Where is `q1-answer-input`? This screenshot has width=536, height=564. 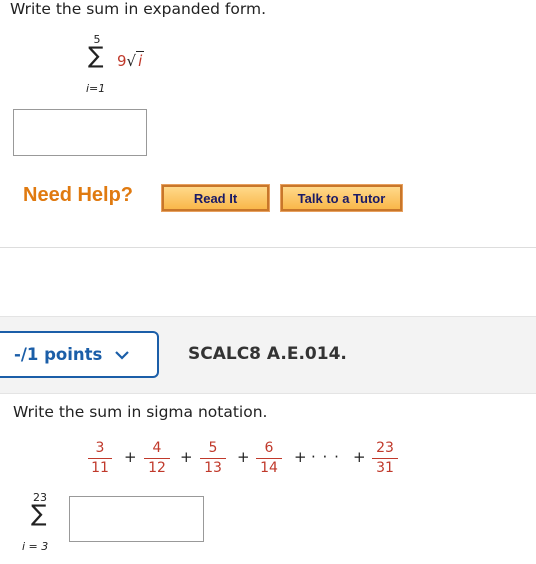
q1-answer-input is located at coordinates (80, 132).